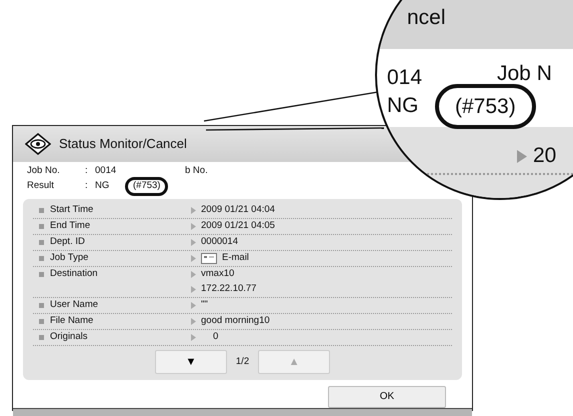 The width and height of the screenshot is (573, 416). Describe the element at coordinates (74, 305) in the screenshot. I see `detail-label: User Name` at that location.